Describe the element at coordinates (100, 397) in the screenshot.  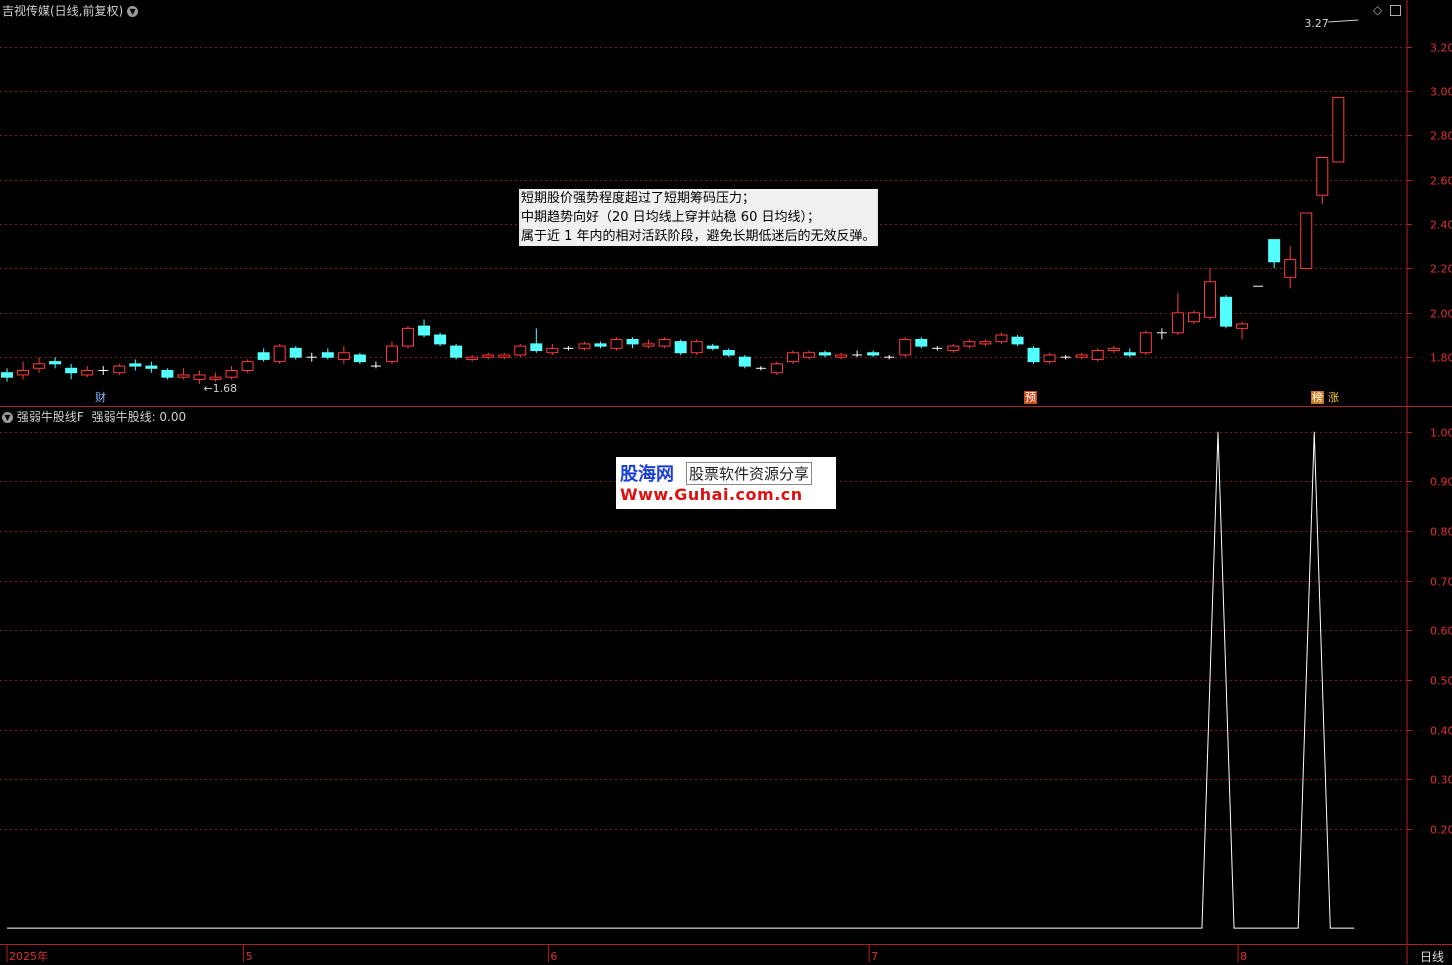
I see `badge-cai: 财` at that location.